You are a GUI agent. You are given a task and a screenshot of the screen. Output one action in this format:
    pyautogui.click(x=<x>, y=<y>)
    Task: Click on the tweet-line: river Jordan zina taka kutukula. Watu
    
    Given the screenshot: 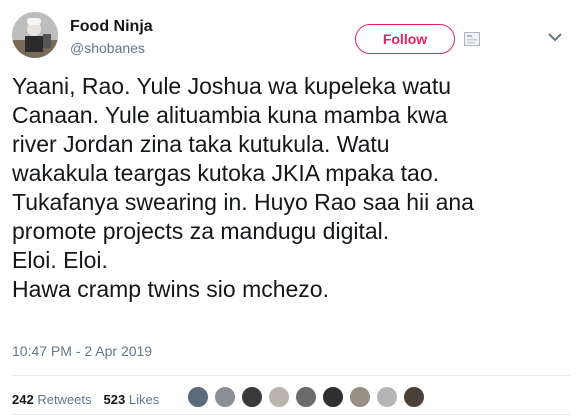 What is the action you would take?
    pyautogui.click(x=201, y=144)
    